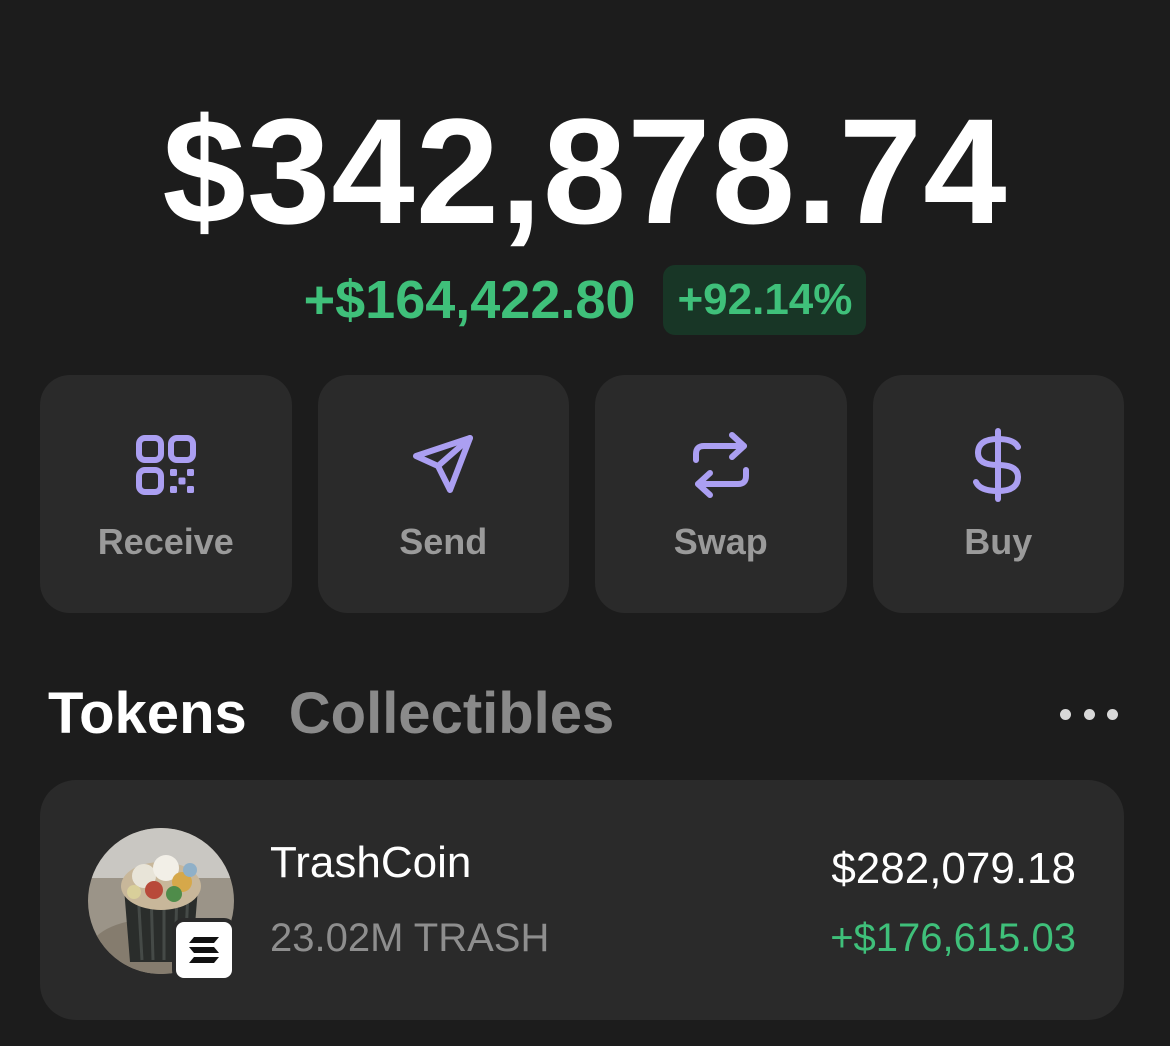  Describe the element at coordinates (721, 465) in the screenshot. I see `swap-icon` at that location.